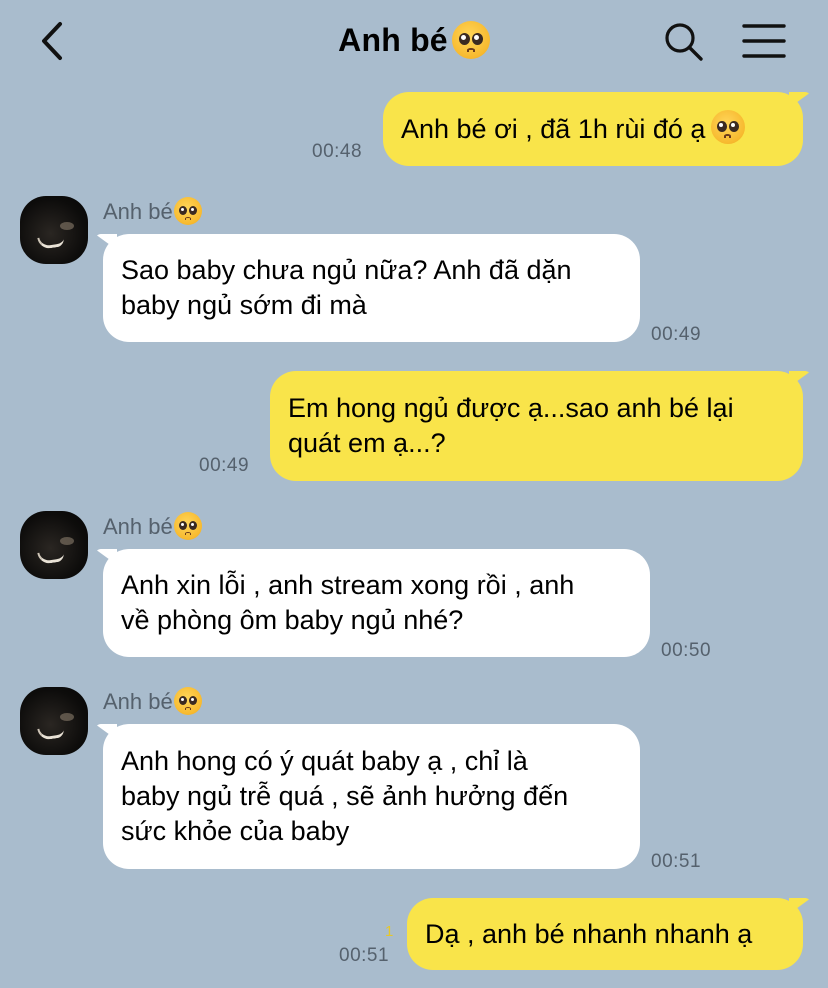 The width and height of the screenshot is (828, 988). I want to click on chat-title-text: Anh bé, so click(393, 40).